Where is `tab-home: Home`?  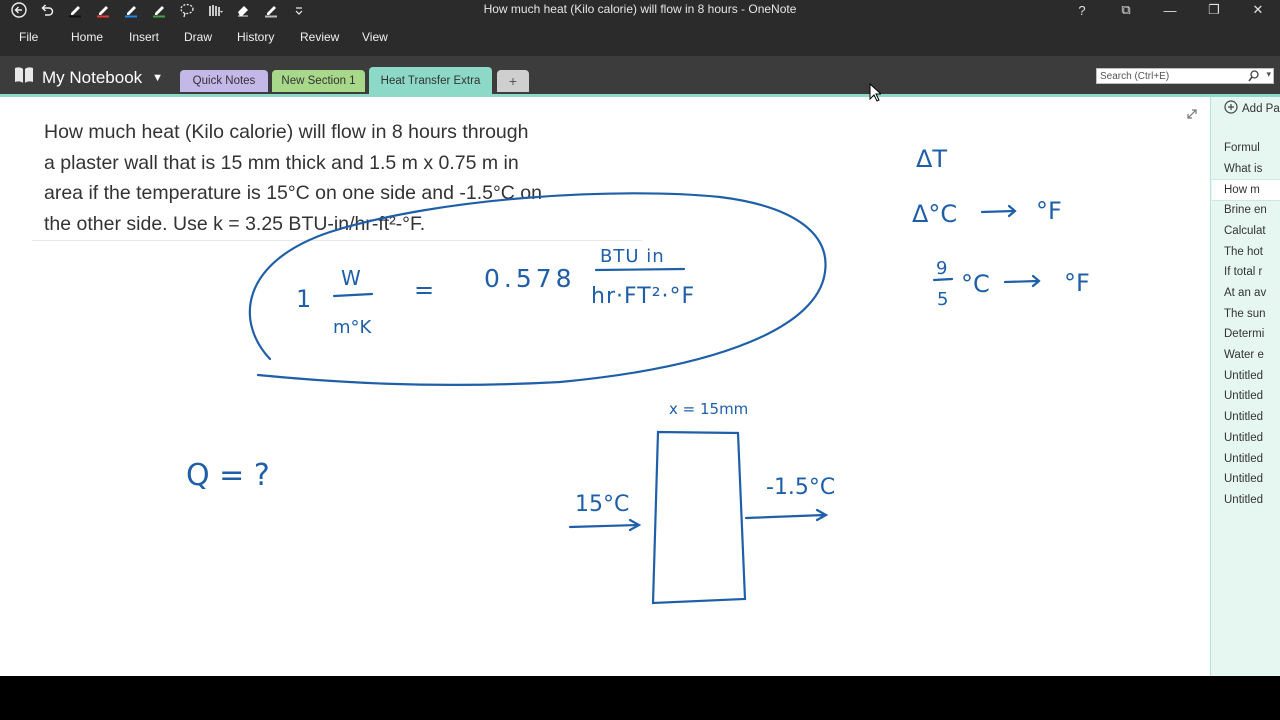
tab-home: Home is located at coordinates (87, 37).